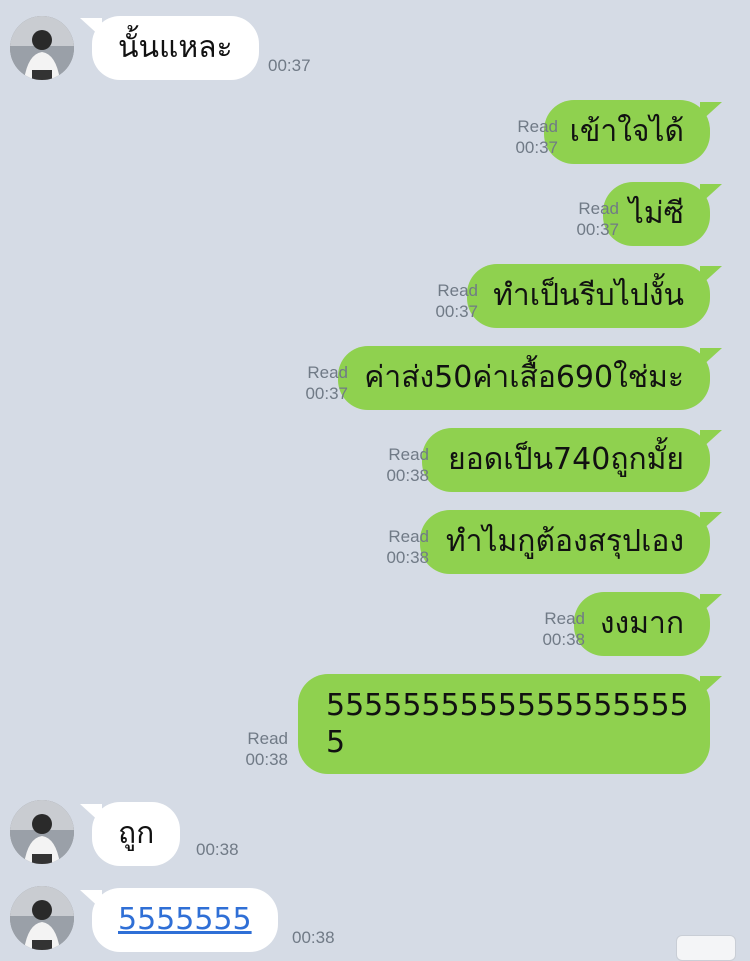 The width and height of the screenshot is (750, 961). I want to click on scroll-to-bottom-button, so click(706, 948).